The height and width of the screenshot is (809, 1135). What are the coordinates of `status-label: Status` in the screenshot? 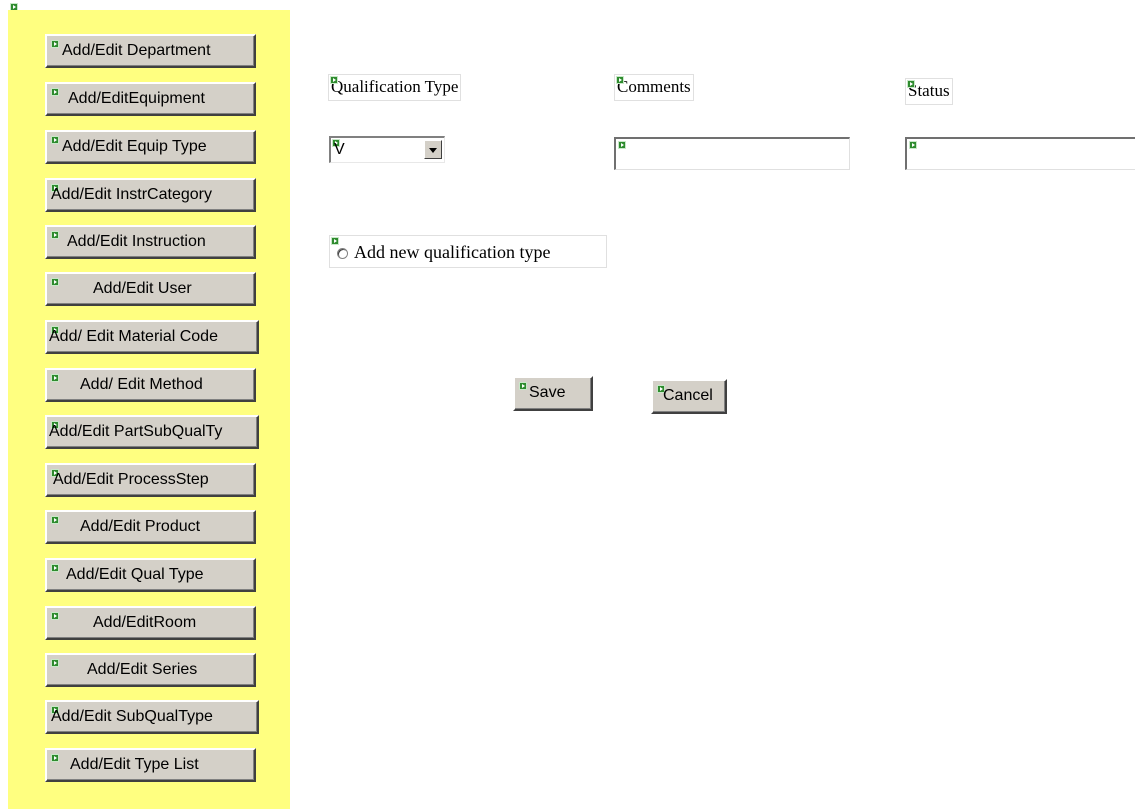 It's located at (929, 91).